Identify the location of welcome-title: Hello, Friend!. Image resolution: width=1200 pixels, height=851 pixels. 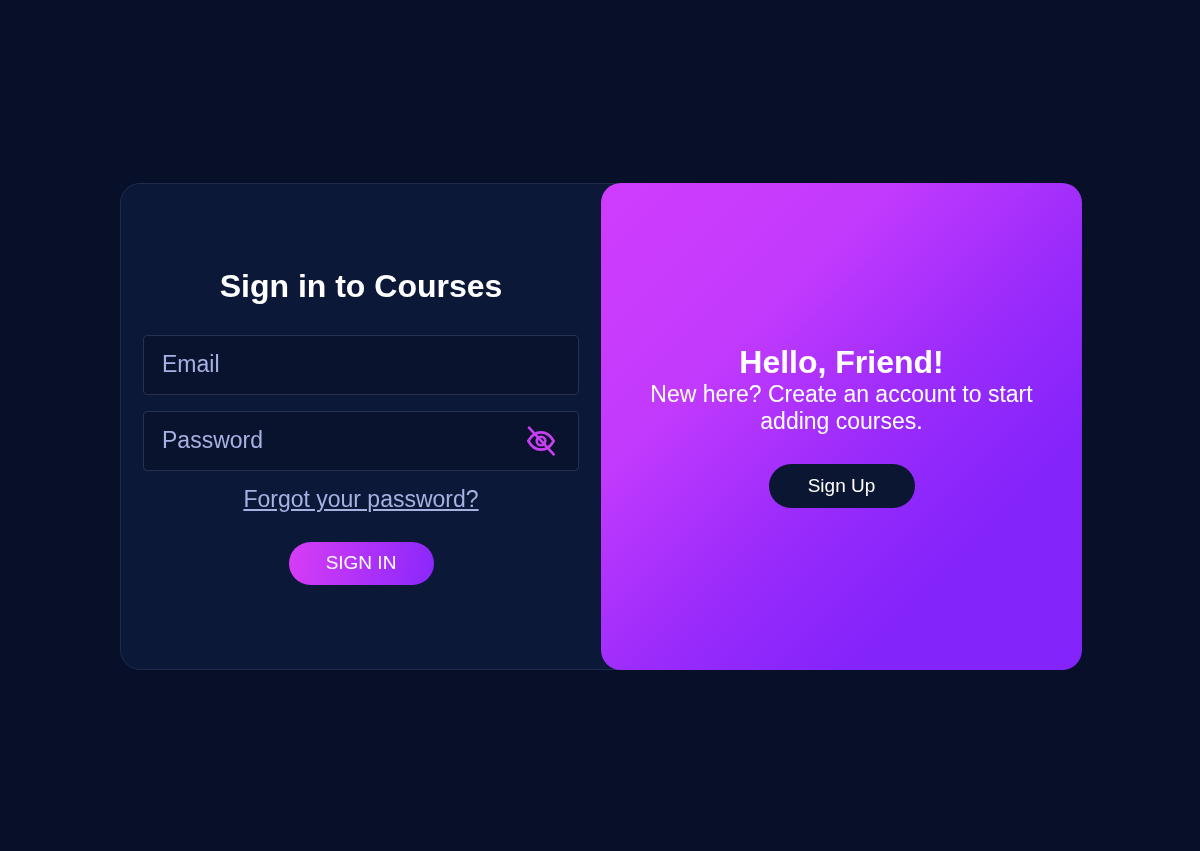
(841, 362).